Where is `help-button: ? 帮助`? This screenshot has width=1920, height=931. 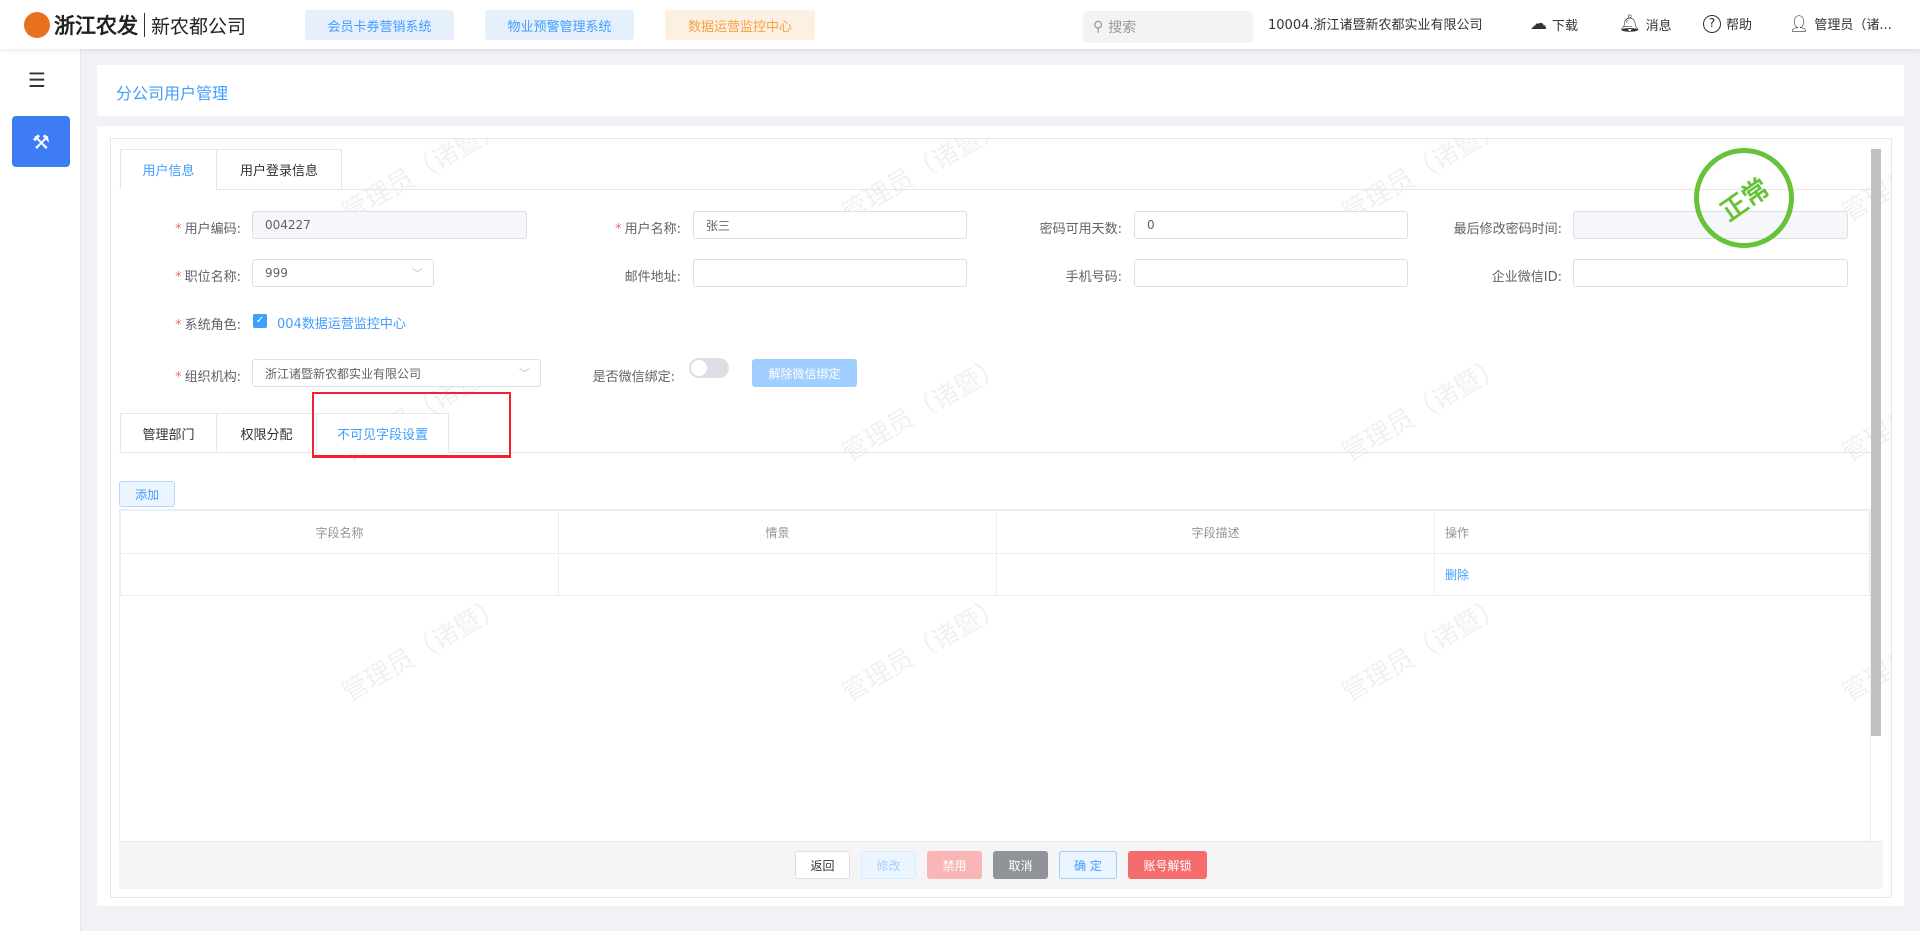
help-button: ? 帮助 is located at coordinates (1727, 23).